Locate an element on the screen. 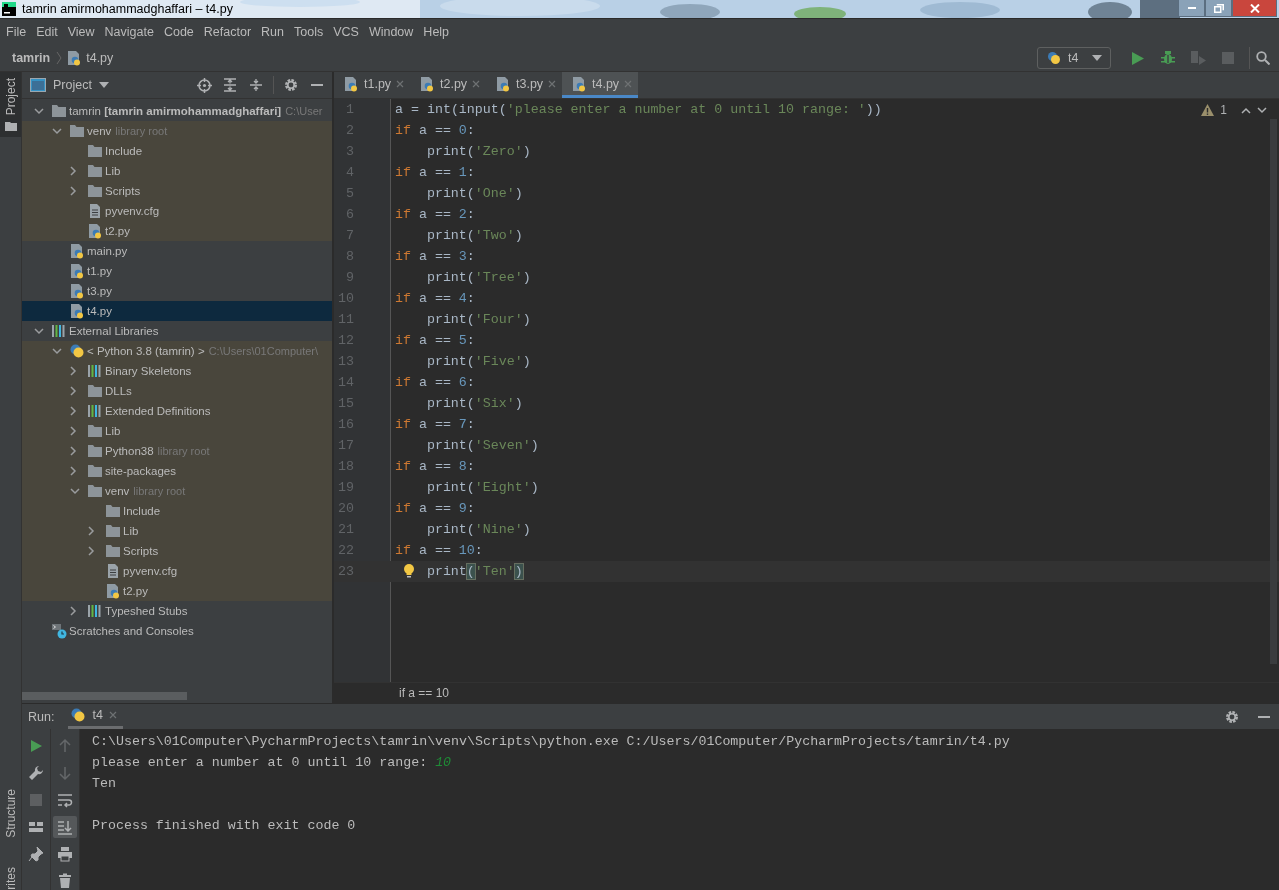  chevron-right-icon is located at coordinates (73, 611).